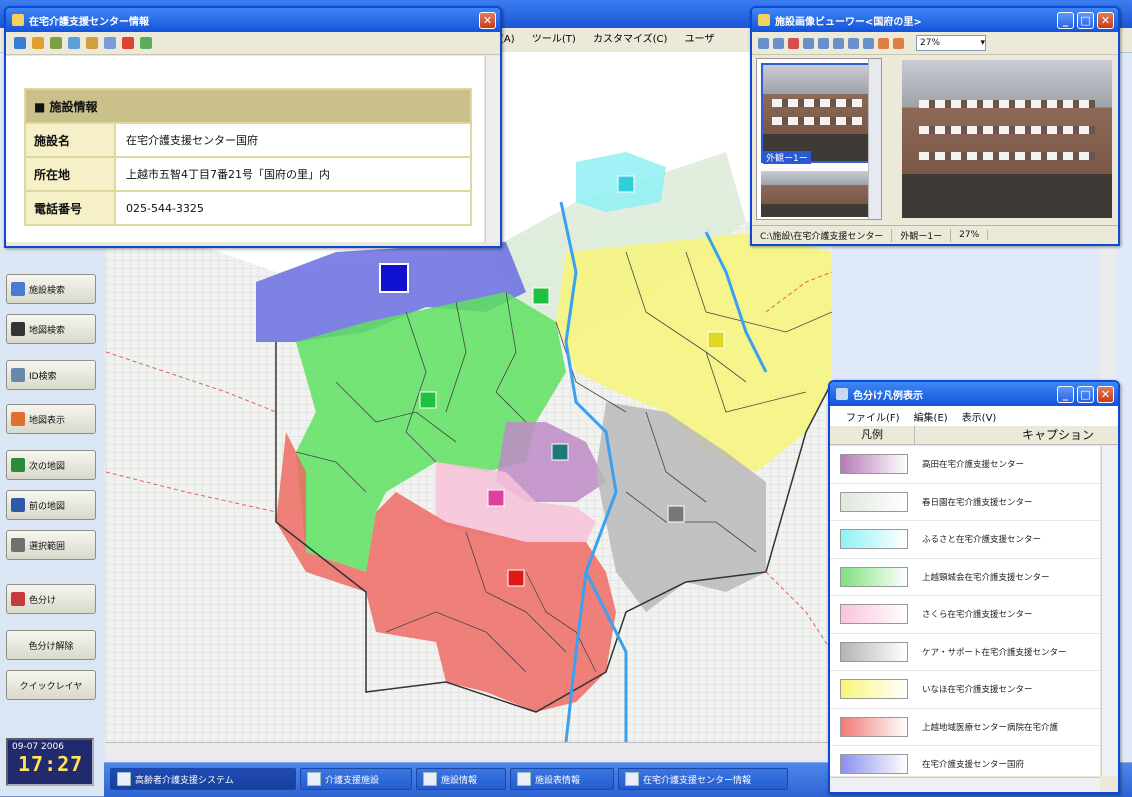  I want to click on paste-icon, so click(110, 43).